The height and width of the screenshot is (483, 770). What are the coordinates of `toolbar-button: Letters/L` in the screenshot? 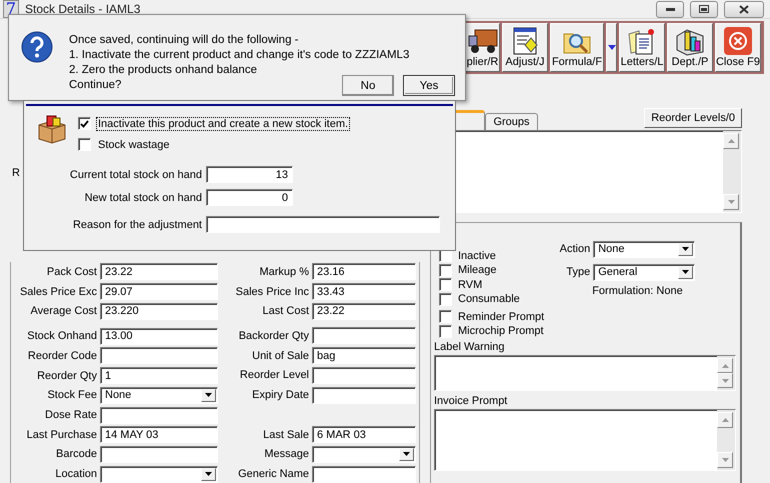 It's located at (642, 47).